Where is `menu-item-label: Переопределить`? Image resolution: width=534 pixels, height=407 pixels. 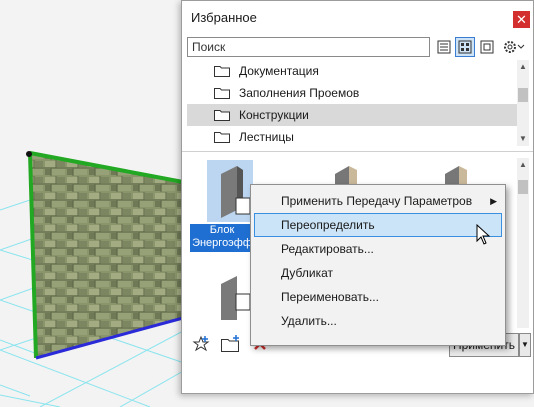
menu-item-label: Переопределить is located at coordinates (328, 225).